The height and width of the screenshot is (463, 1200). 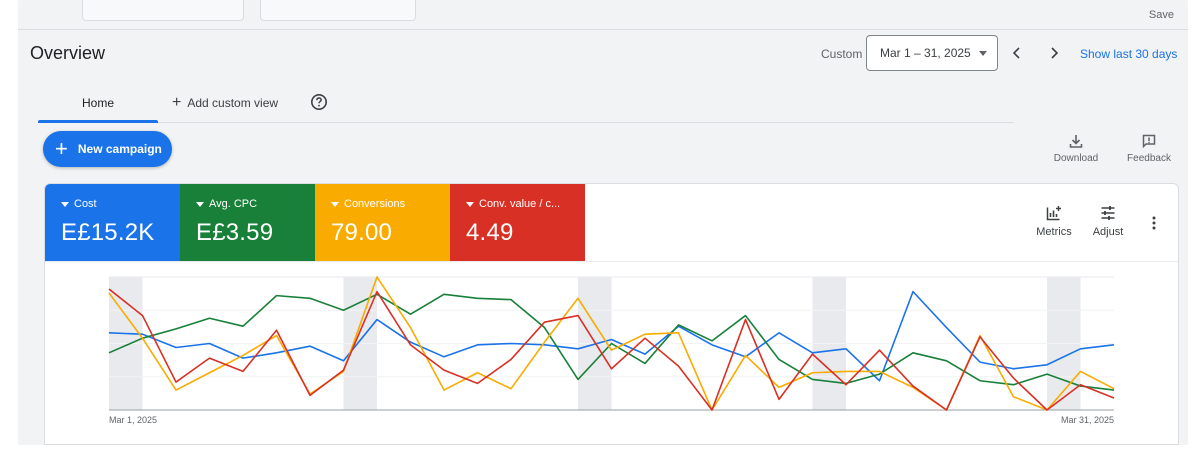 I want to click on show-last-30-days-link: Show last 30 days, so click(x=1128, y=54).